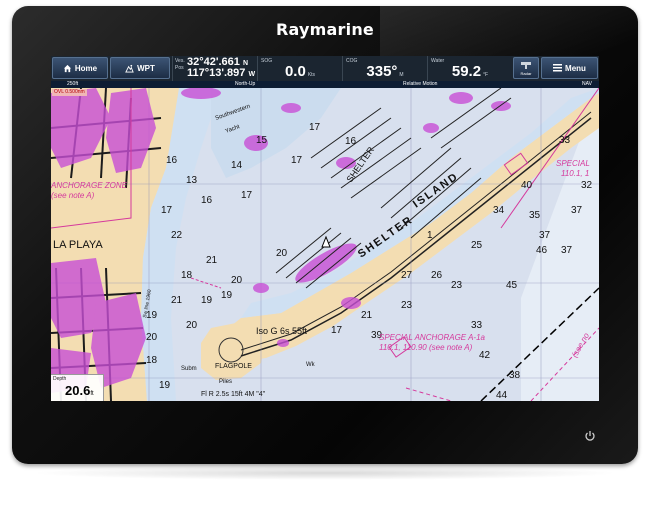 Image resolution: width=650 pixels, height=511 pixels. I want to click on label-light: Iso G 6s 55ft, so click(282, 331).